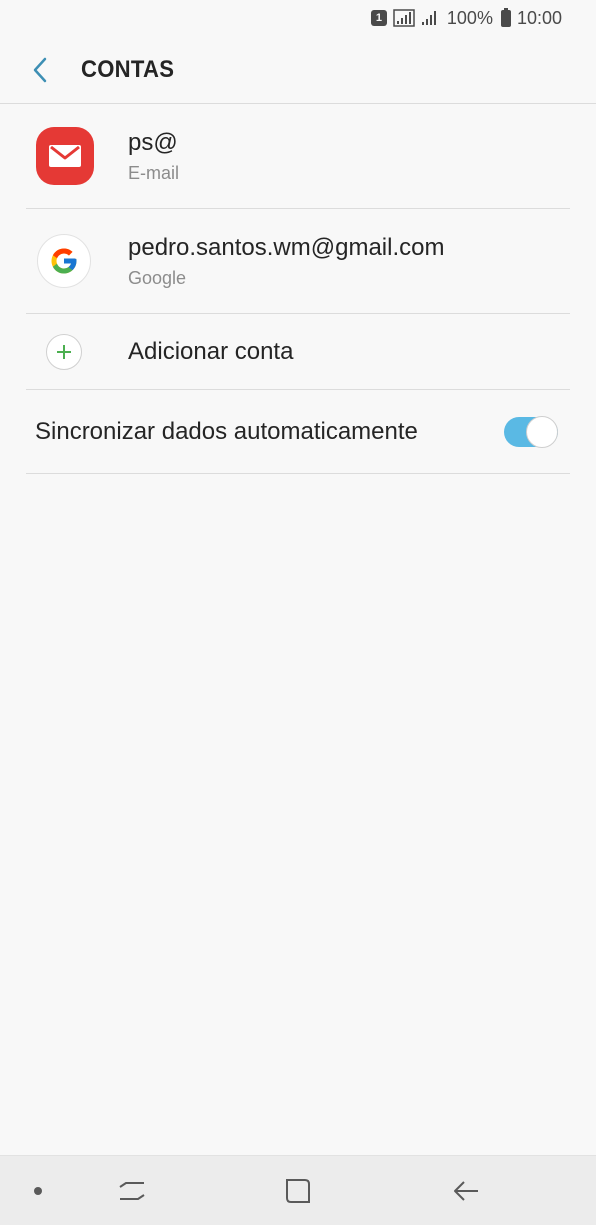  I want to click on account-name: pedro.santos.wm@gmail.com, so click(286, 247).